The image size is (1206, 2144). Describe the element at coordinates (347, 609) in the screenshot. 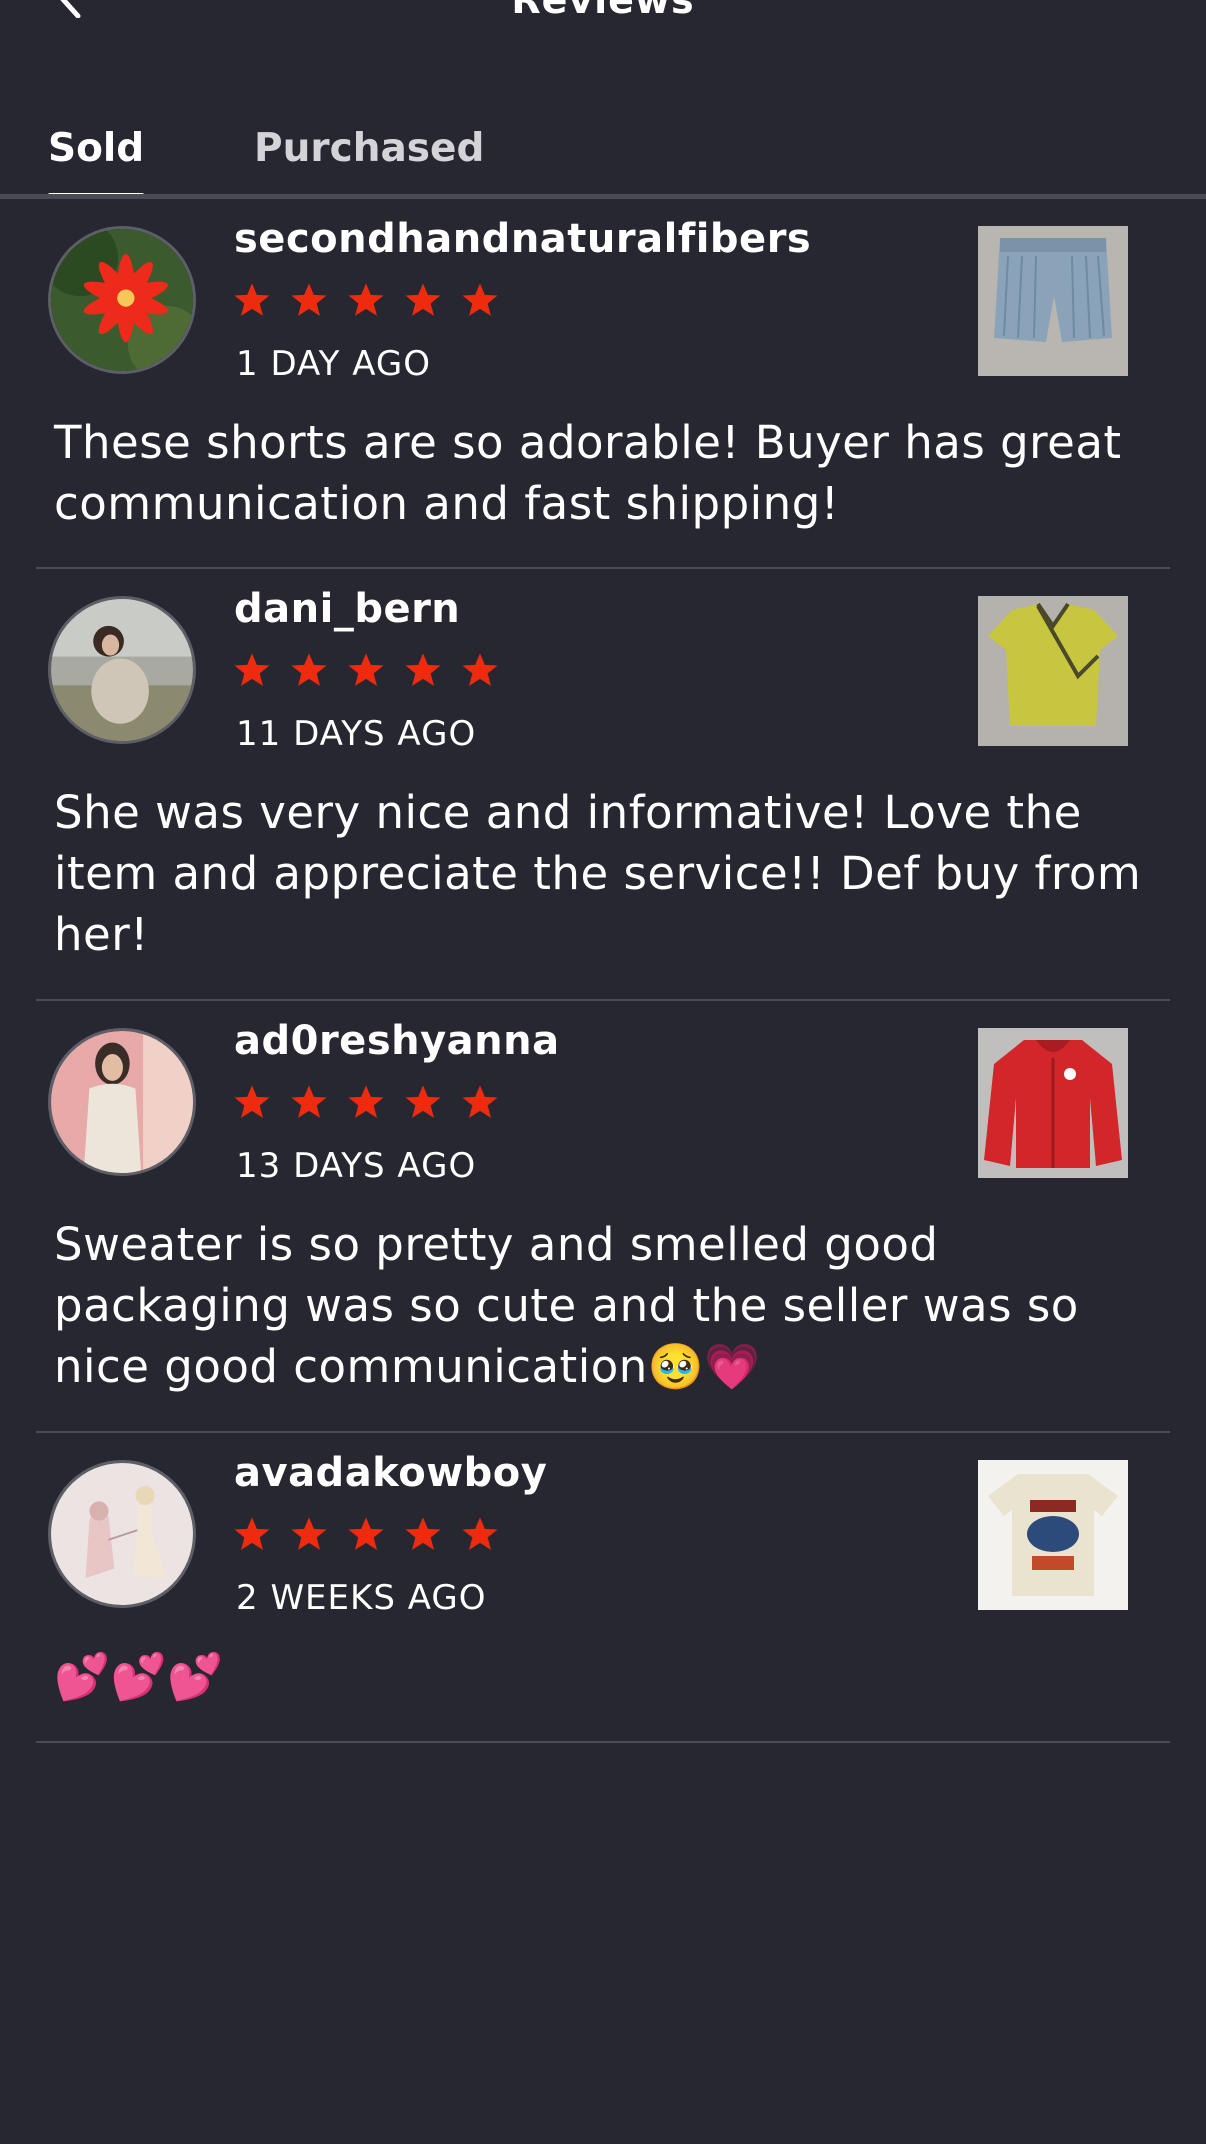

I see `reviewer-username: dani_bern` at that location.